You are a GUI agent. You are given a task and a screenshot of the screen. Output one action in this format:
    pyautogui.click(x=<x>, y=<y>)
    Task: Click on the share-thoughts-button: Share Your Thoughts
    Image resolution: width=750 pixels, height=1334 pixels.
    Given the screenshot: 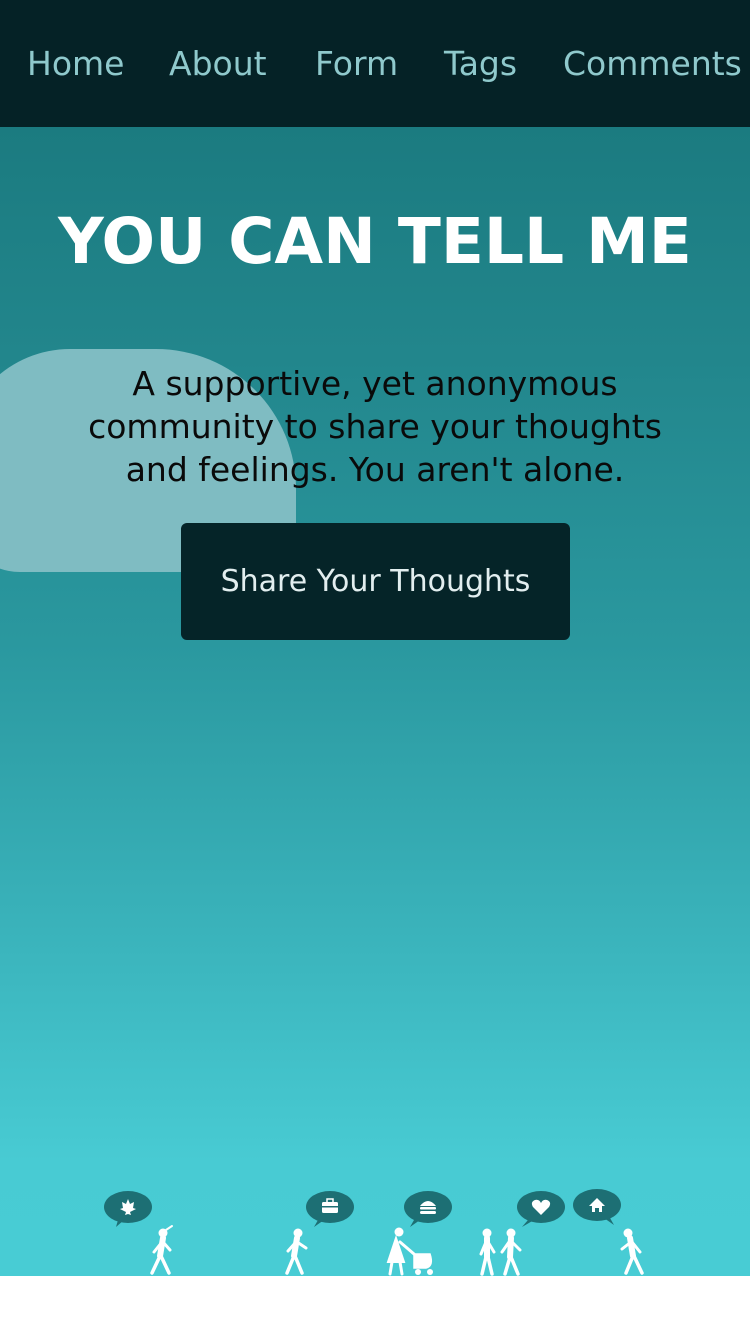 What is the action you would take?
    pyautogui.click(x=375, y=581)
    